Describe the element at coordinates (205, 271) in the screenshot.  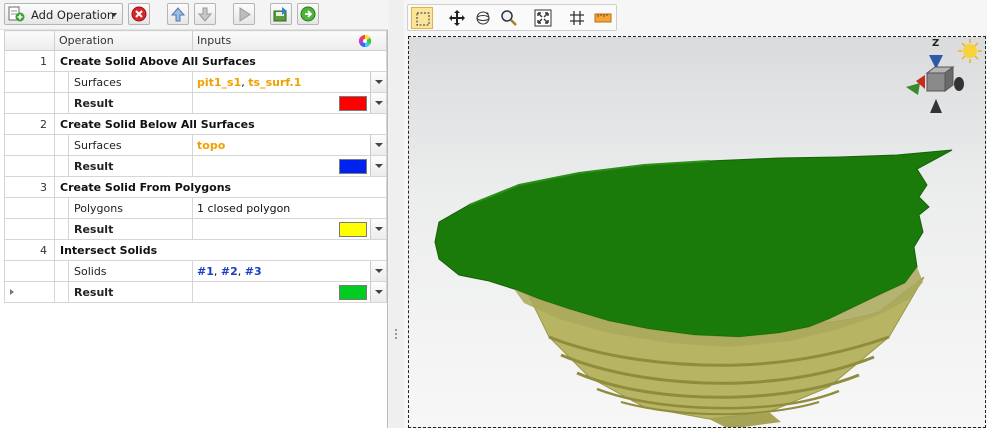
I see `input-reference: #1` at that location.